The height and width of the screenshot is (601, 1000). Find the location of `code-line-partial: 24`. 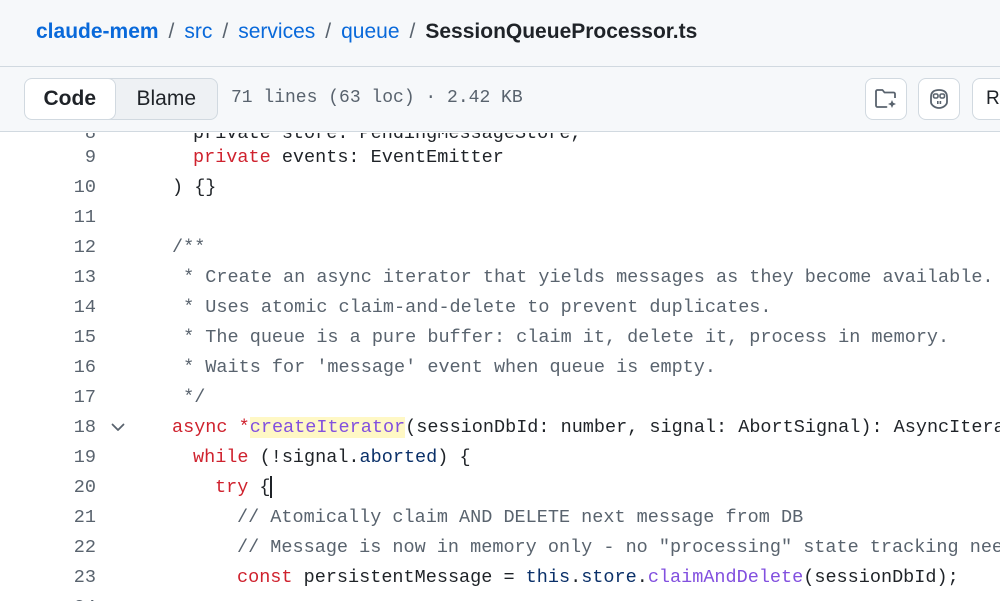

code-line-partial: 24 is located at coordinates (500, 596).